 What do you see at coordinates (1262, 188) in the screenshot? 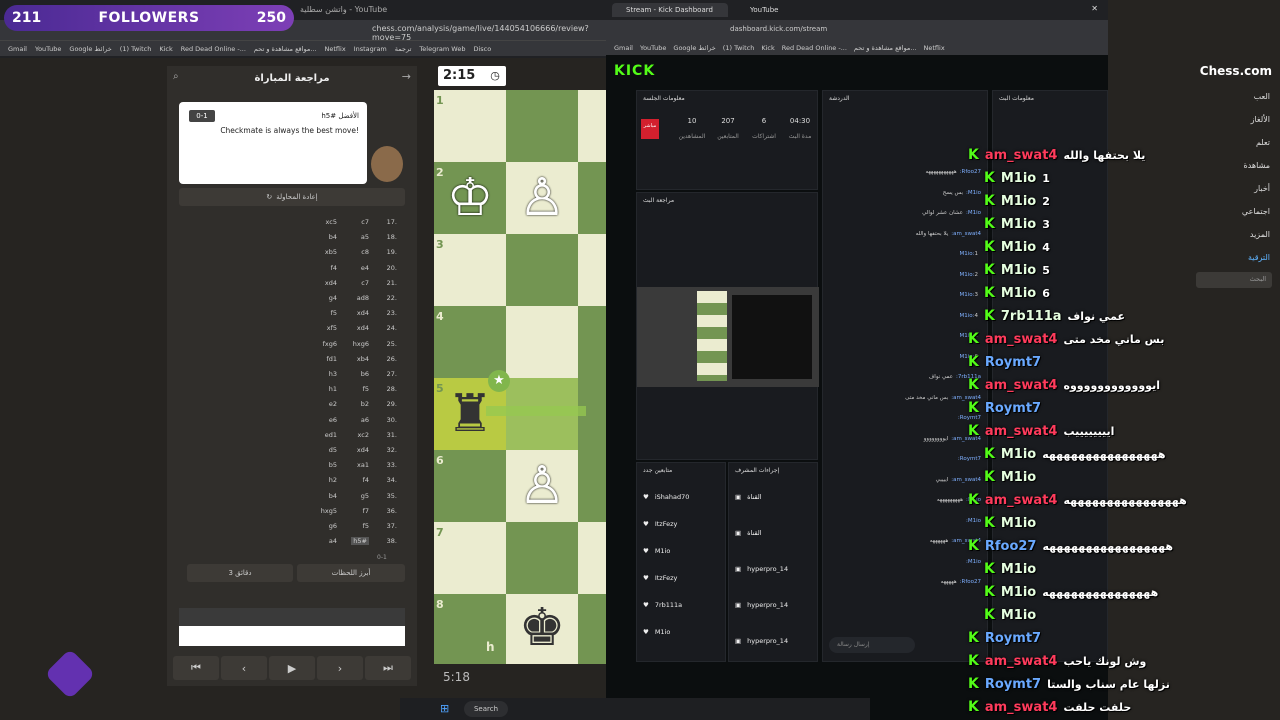
I see `sidebar-item: أخبار` at bounding box center [1262, 188].